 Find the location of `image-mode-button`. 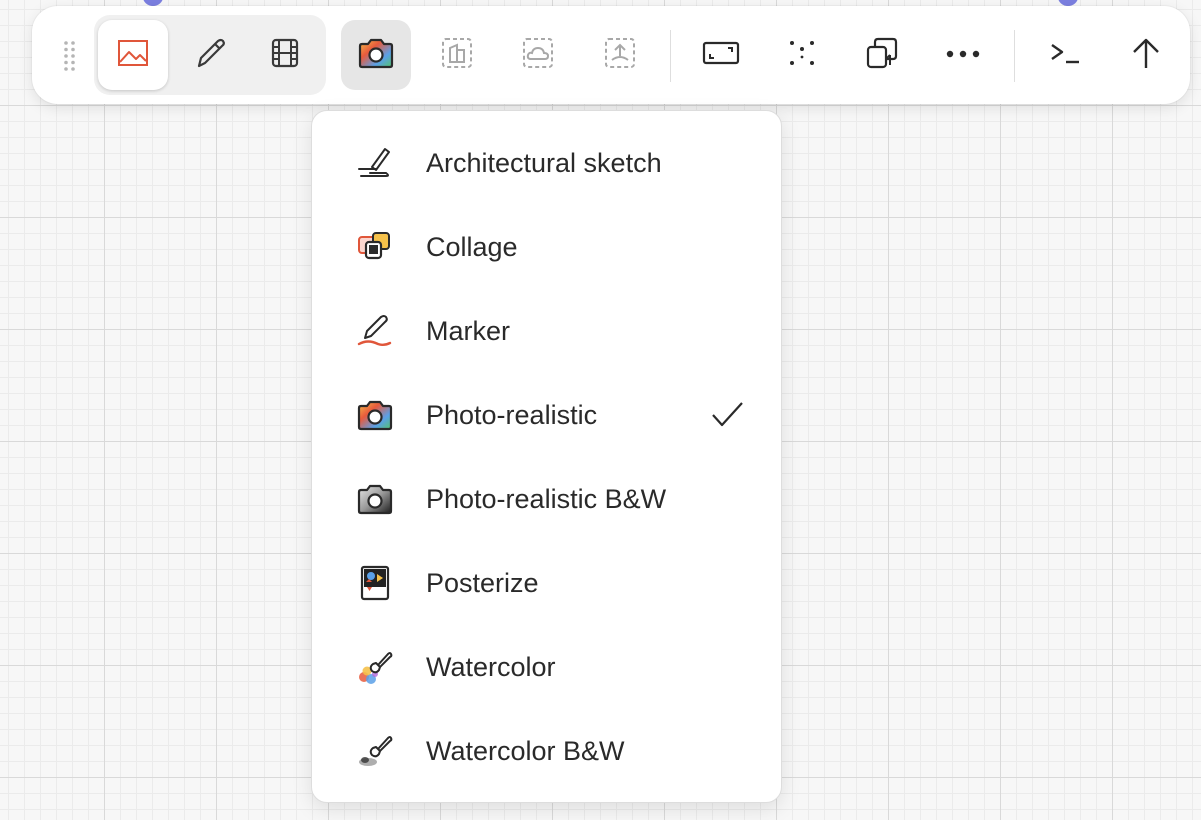

image-mode-button is located at coordinates (133, 55).